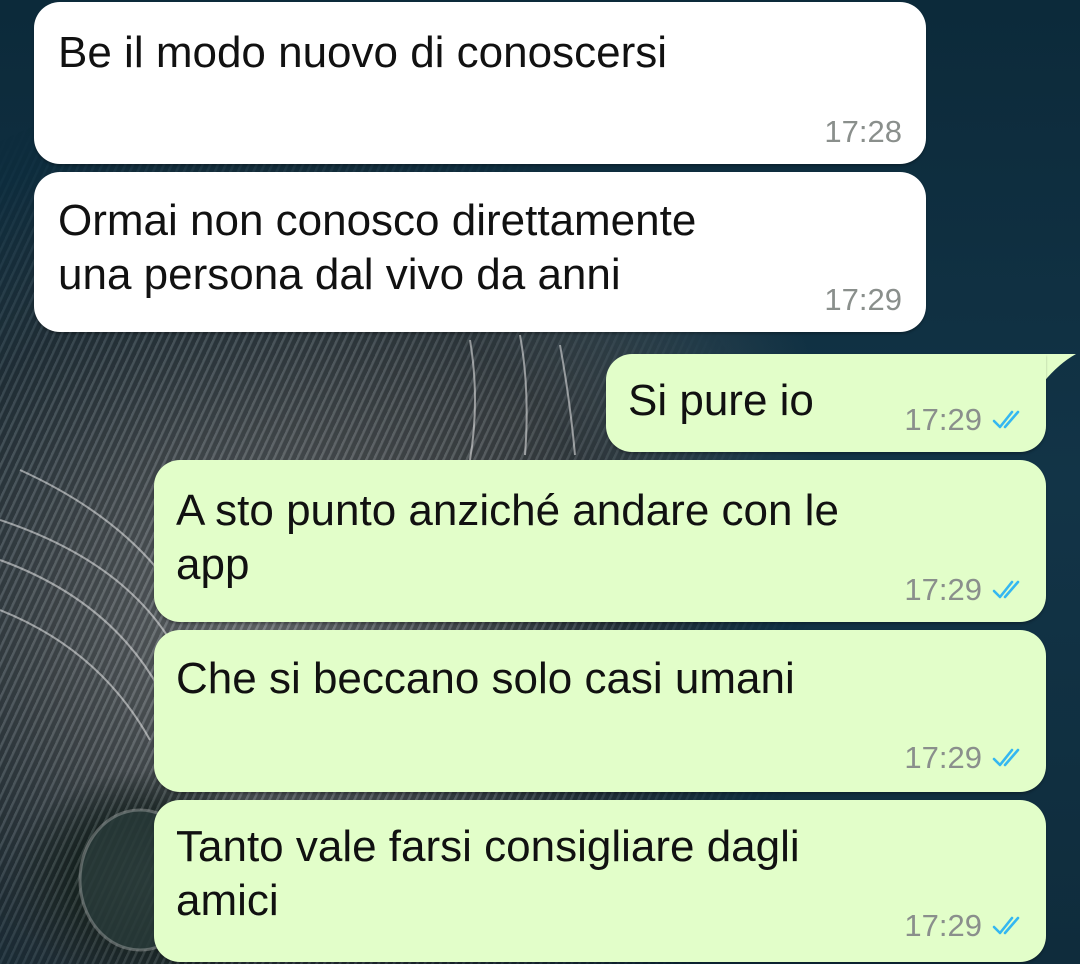  What do you see at coordinates (507, 537) in the screenshot?
I see `message-text: A sto punto anziché andare con le app` at bounding box center [507, 537].